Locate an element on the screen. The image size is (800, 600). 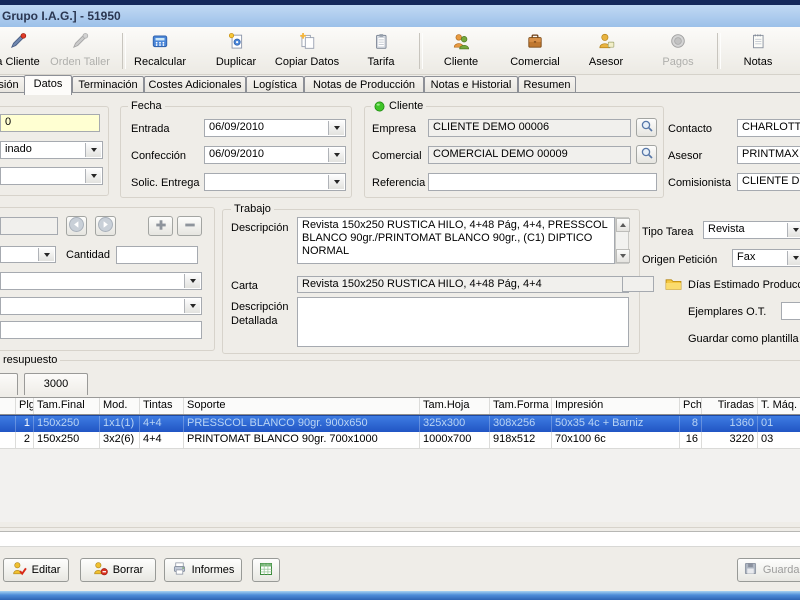
toolbar-button-tarifa: Tarifa is located at coordinates (381, 51).